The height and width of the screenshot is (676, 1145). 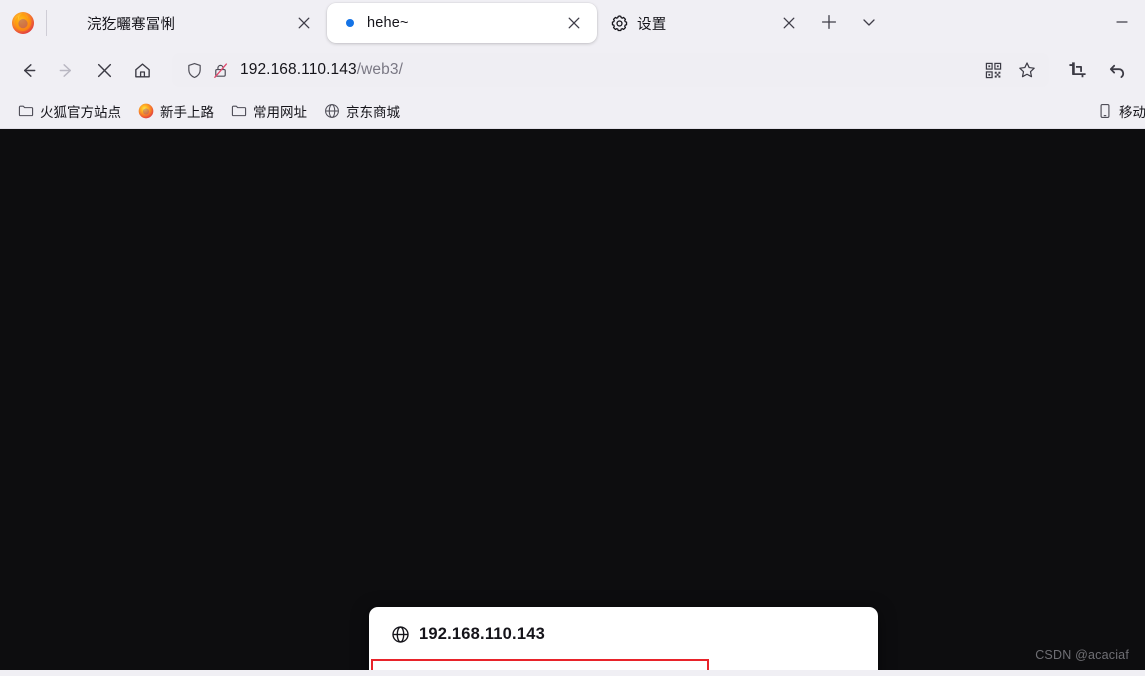 I want to click on address-bar: 192.168.110.143/web3/, so click(x=610, y=70).